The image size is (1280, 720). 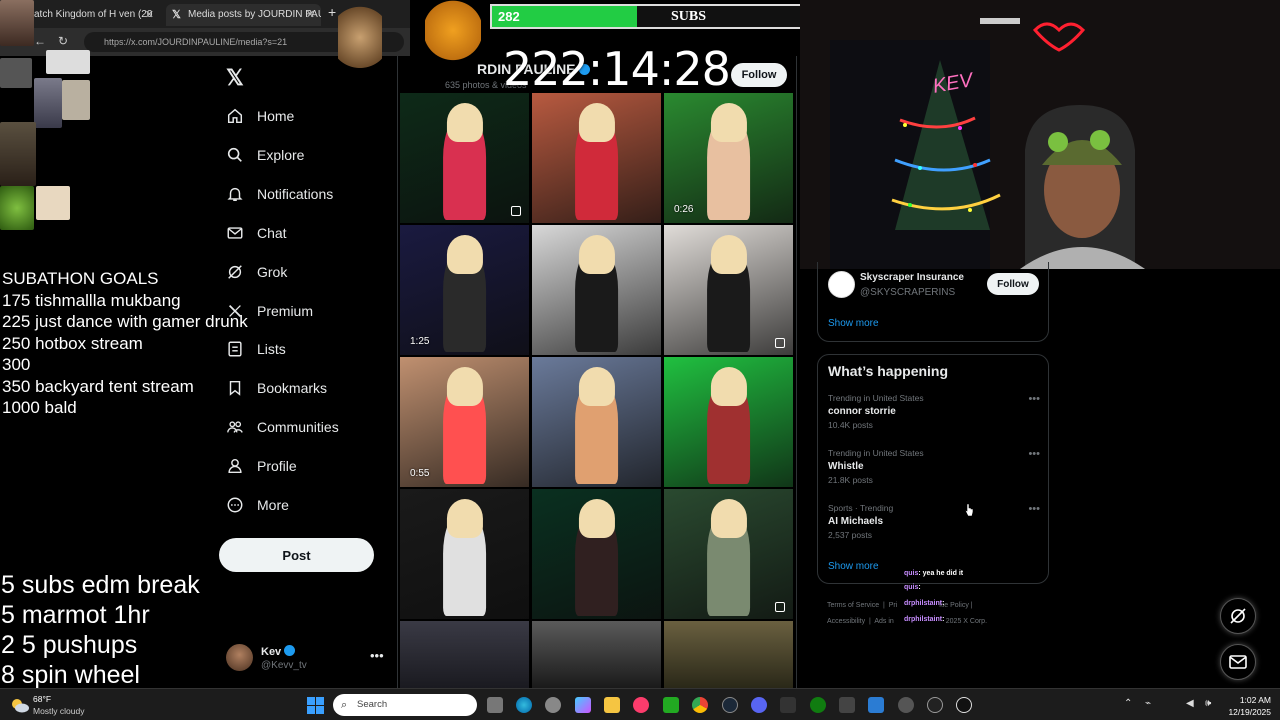 I want to click on new-tab-icon: +, so click(x=332, y=12).